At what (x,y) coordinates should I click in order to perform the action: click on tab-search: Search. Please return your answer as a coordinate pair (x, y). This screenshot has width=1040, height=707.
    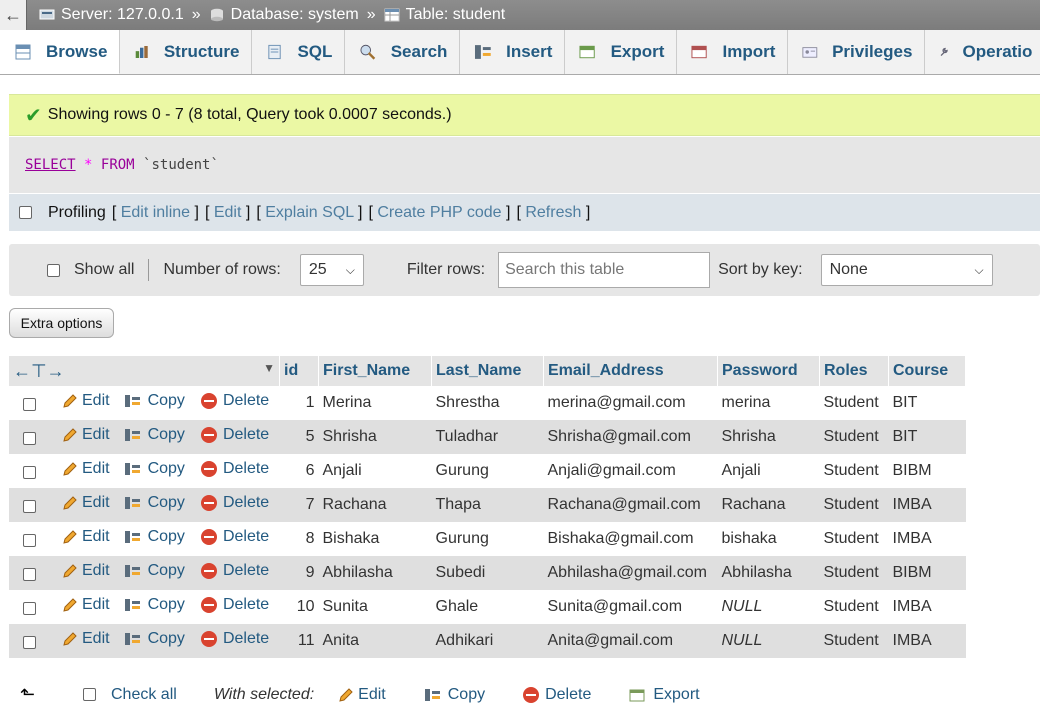
    Looking at the image, I should click on (403, 52).